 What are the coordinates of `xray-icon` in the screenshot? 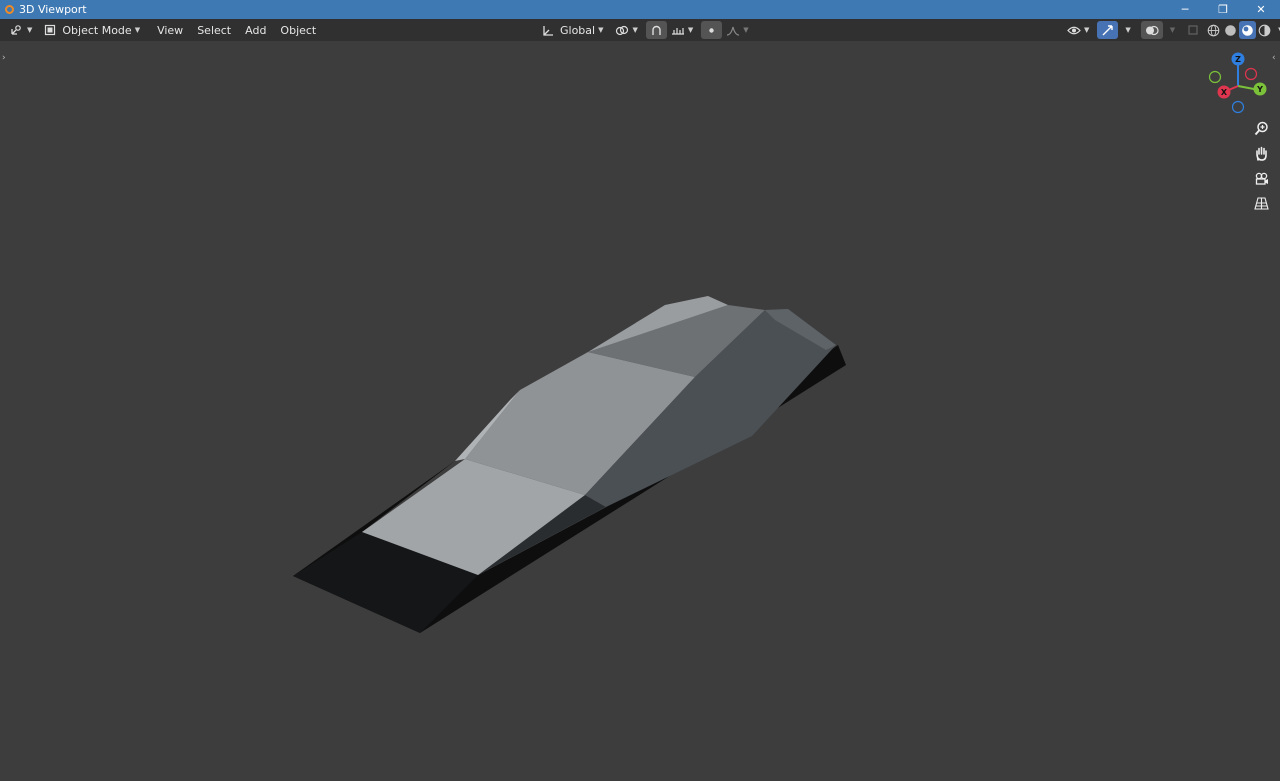 It's located at (1193, 30).